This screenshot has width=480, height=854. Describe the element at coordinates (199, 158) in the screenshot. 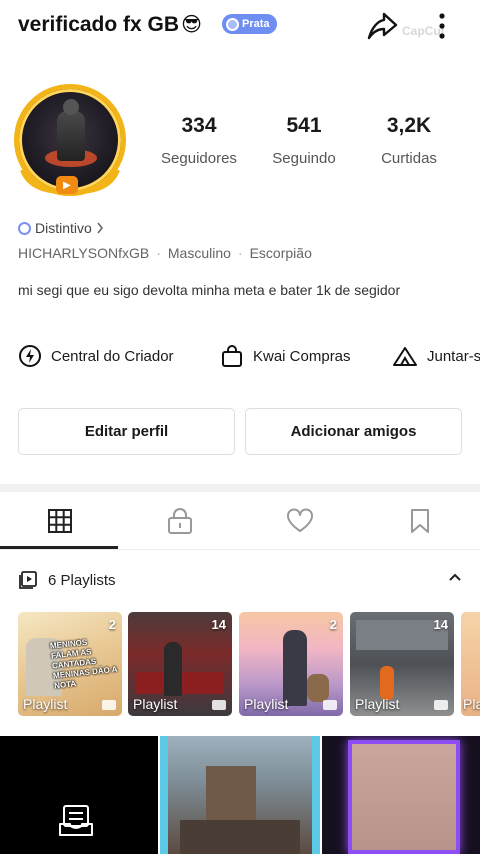

I see `followers-label: Seguidores` at that location.